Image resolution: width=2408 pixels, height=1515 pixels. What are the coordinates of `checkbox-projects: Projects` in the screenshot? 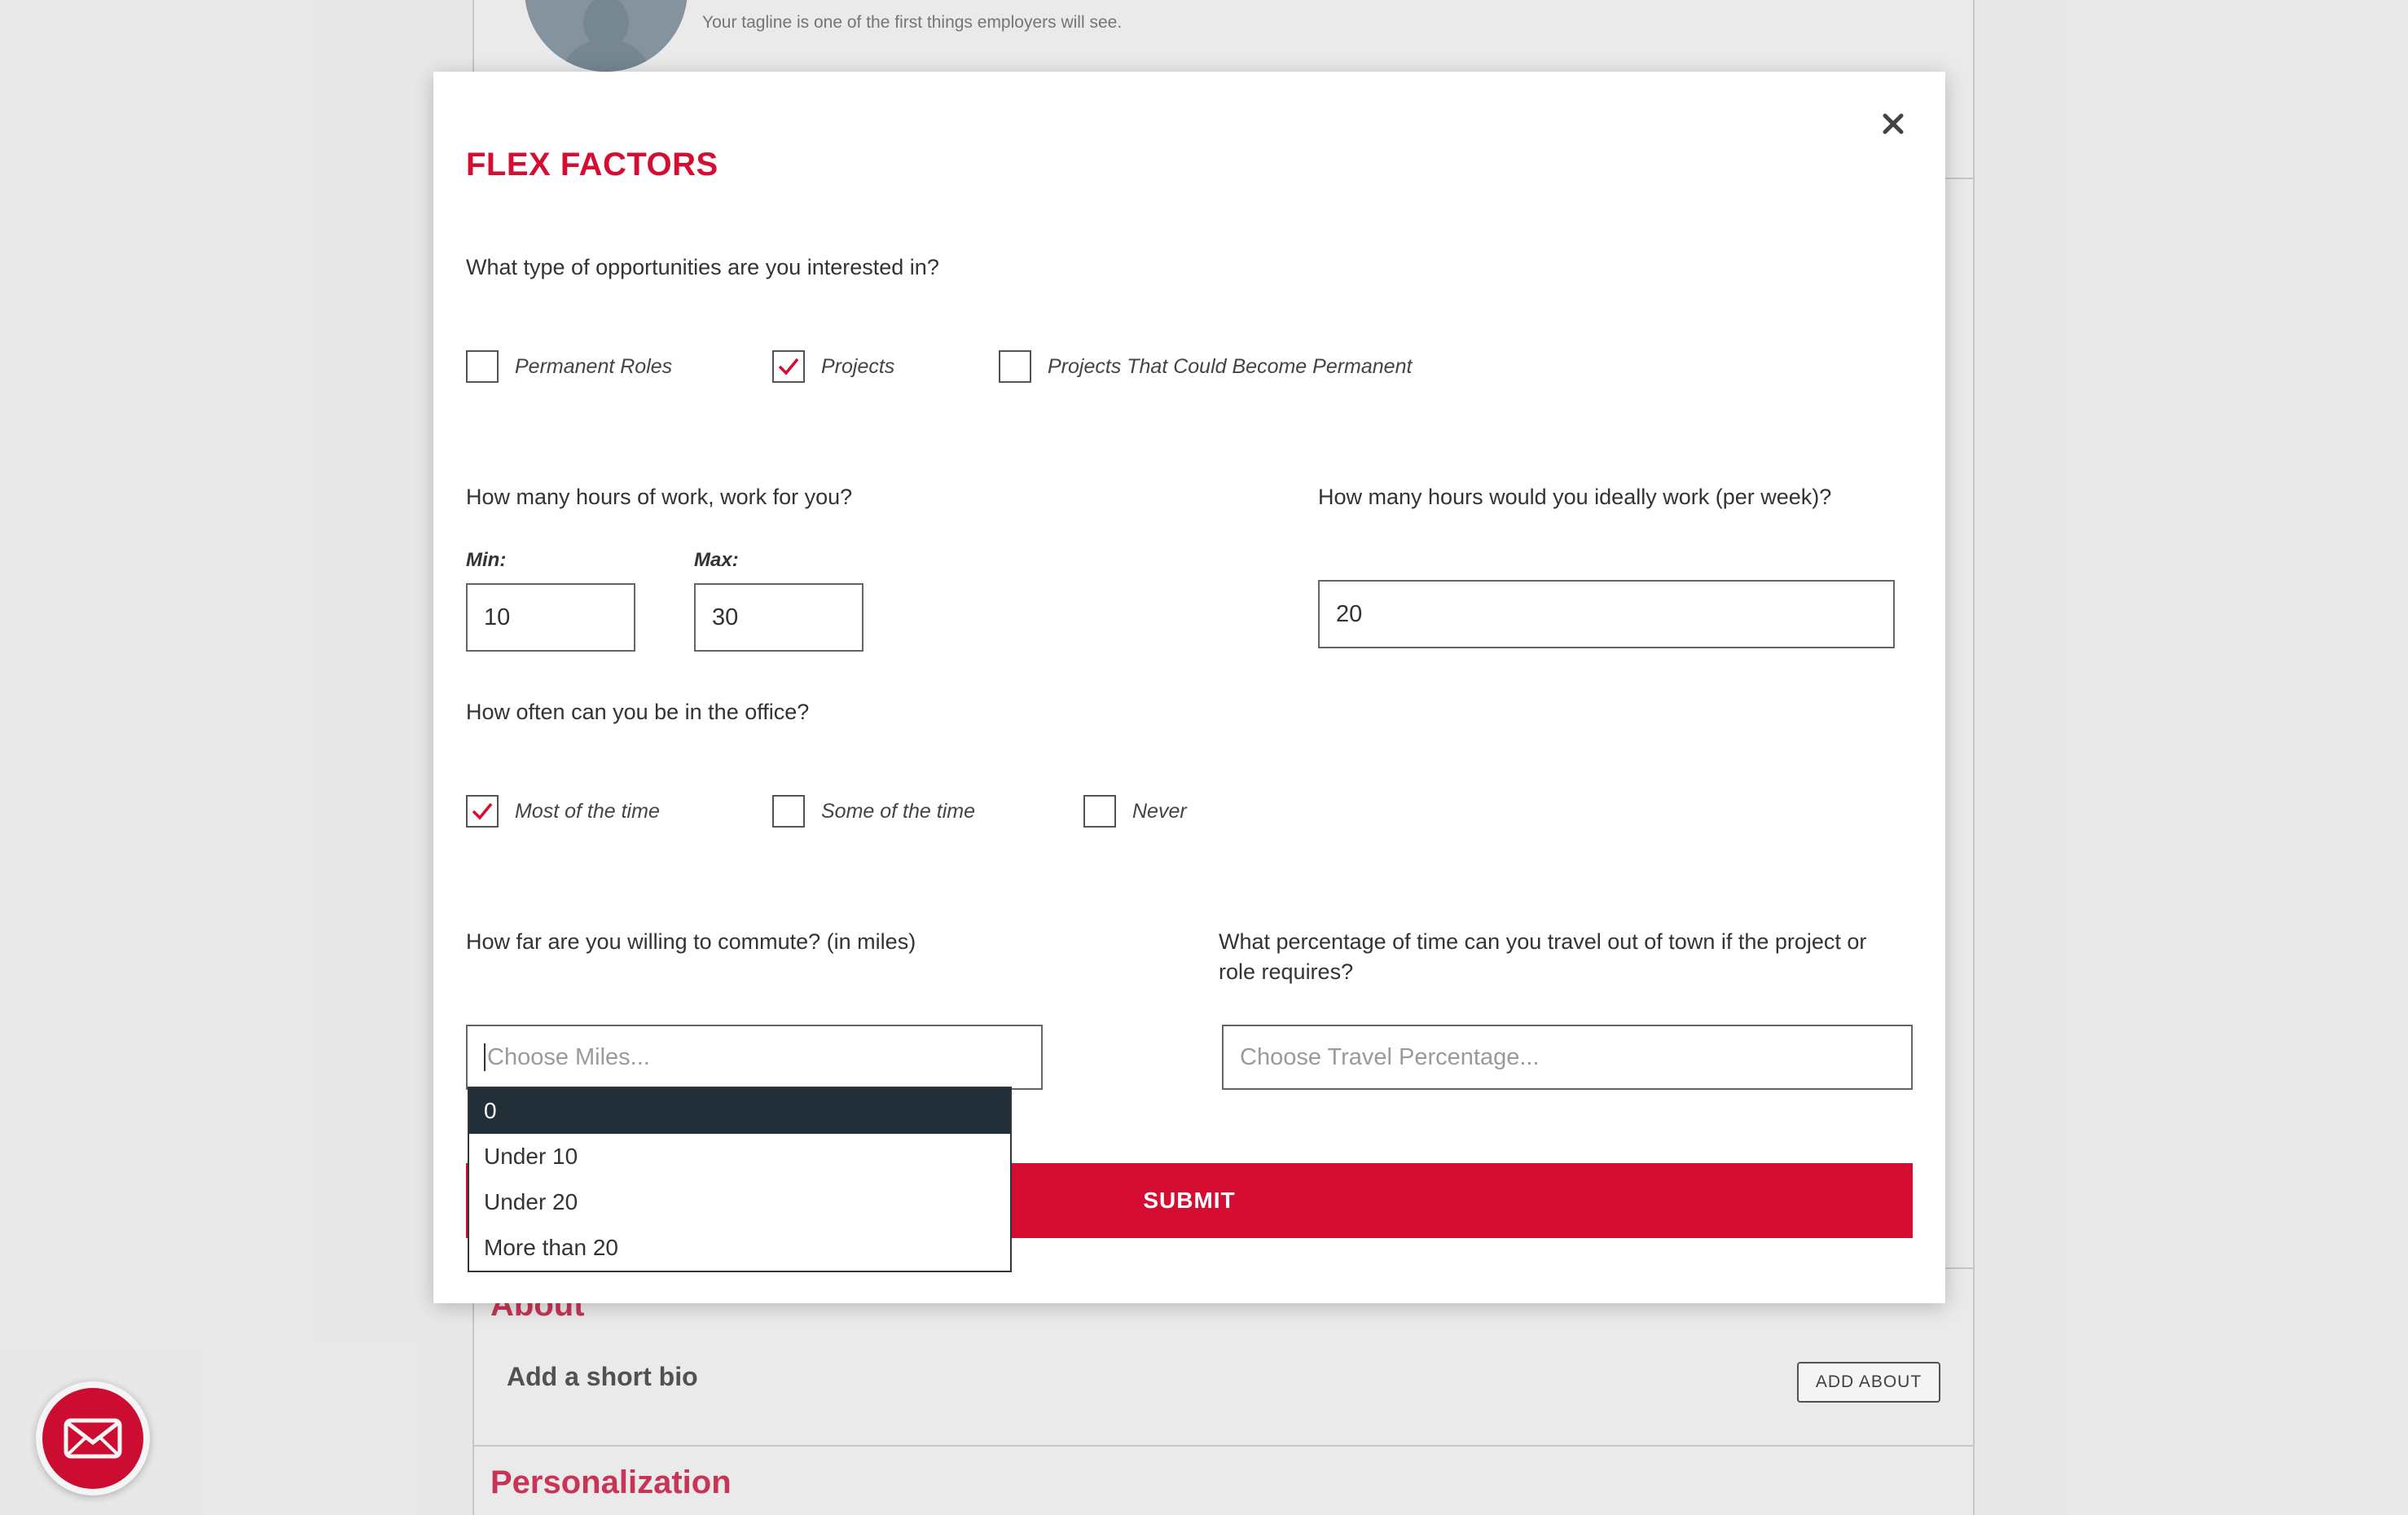 It's located at (833, 366).